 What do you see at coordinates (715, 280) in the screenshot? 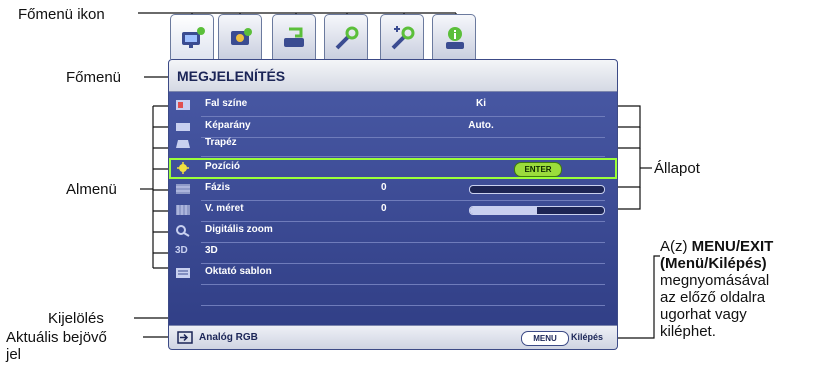
I see `annotation-menu-exit-line3: megnyomásával` at bounding box center [715, 280].